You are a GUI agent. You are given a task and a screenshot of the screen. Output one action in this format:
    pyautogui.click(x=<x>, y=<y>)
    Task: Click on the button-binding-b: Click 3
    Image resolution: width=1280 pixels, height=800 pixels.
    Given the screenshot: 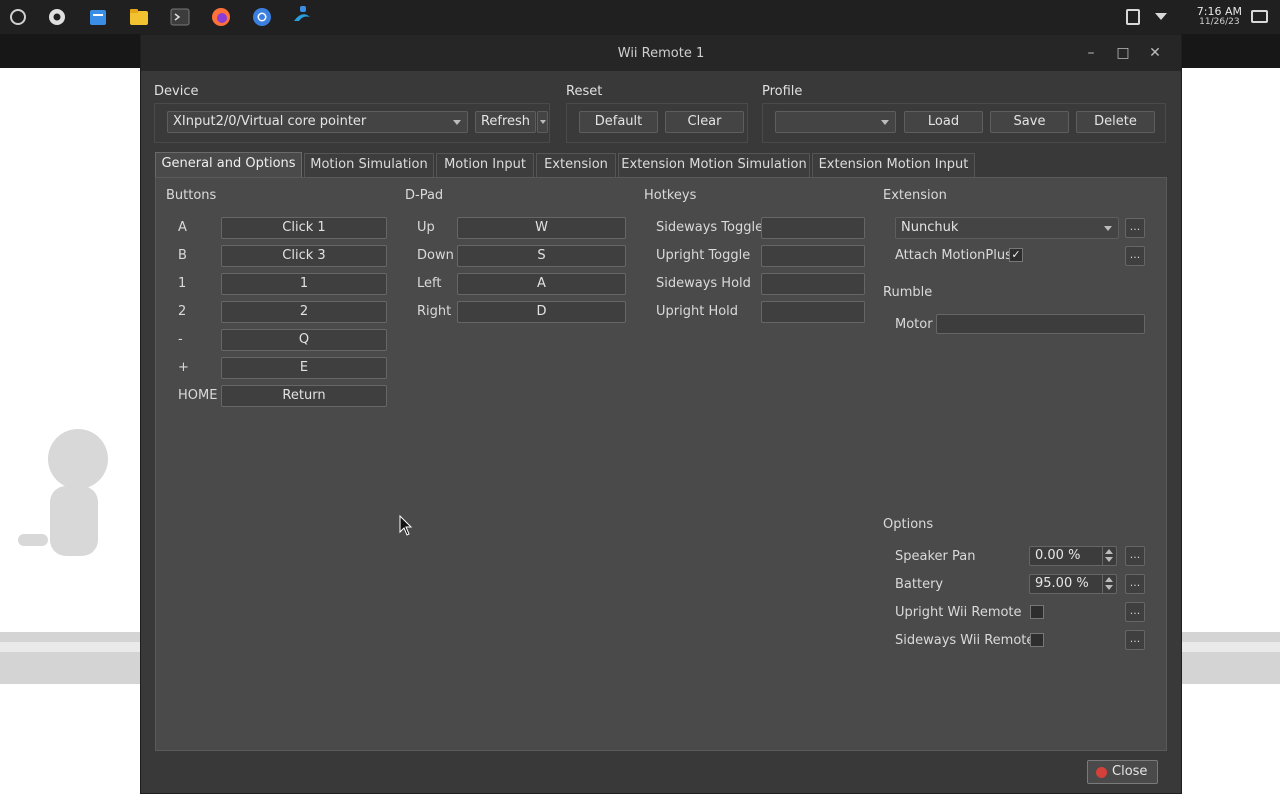 What is the action you would take?
    pyautogui.click(x=304, y=256)
    